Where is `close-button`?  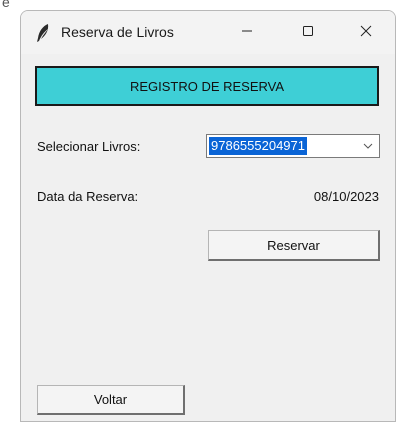 close-button is located at coordinates (366, 32).